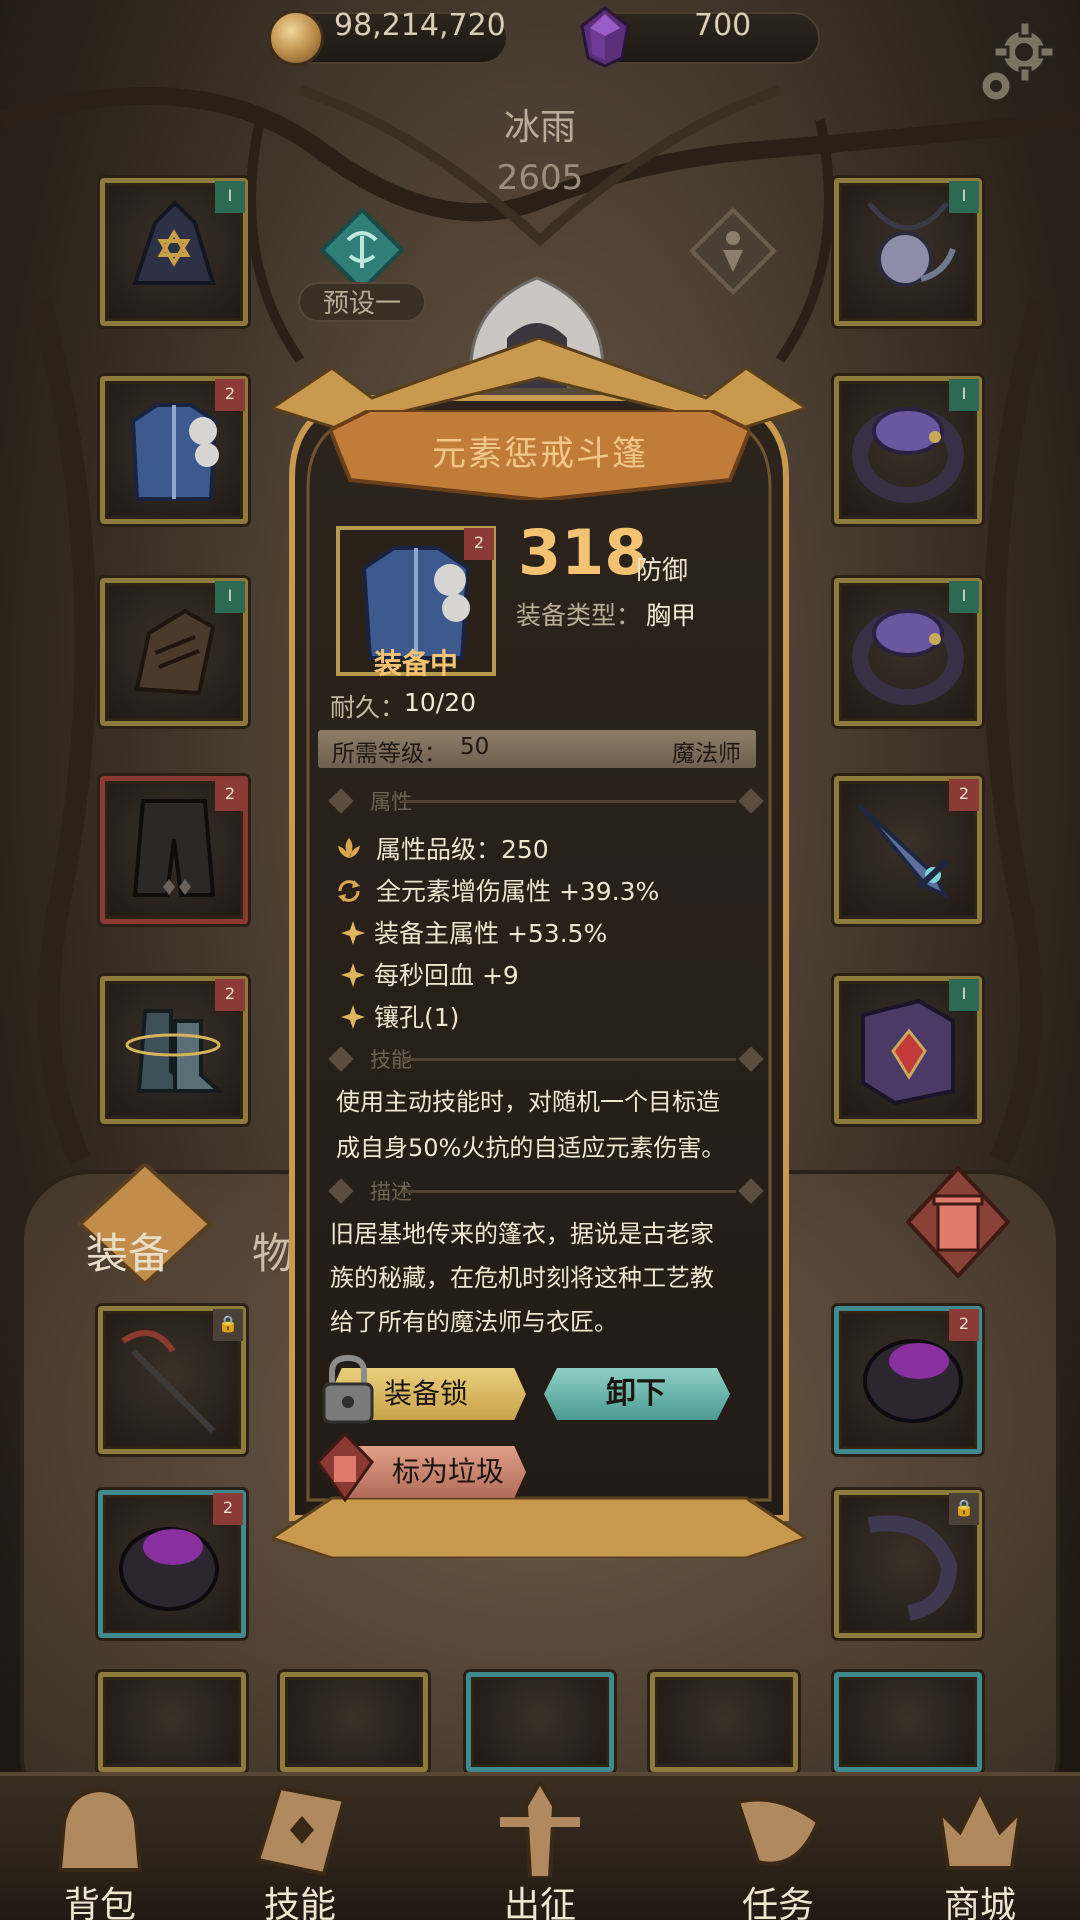 The image size is (1080, 1920). I want to click on equip-slot-weapon: 2, so click(908, 850).